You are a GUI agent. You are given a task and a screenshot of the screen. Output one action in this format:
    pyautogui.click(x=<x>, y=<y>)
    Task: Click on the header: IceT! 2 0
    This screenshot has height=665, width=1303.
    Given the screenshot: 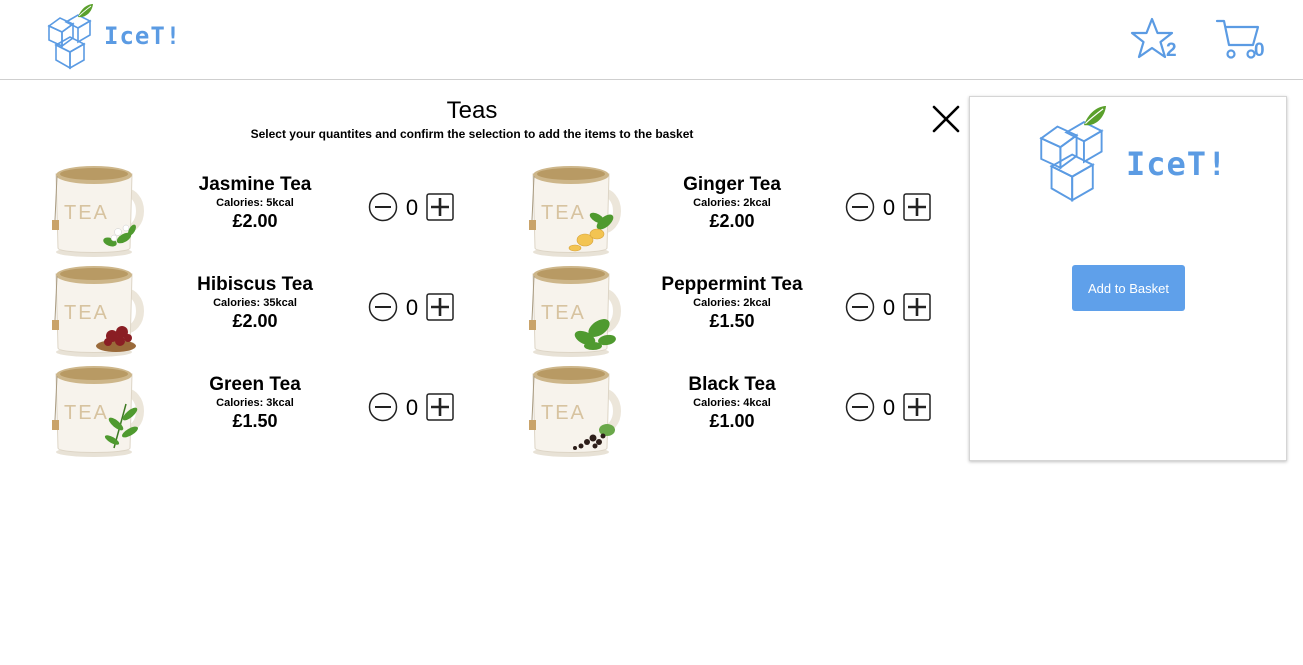 What is the action you would take?
    pyautogui.click(x=651, y=40)
    